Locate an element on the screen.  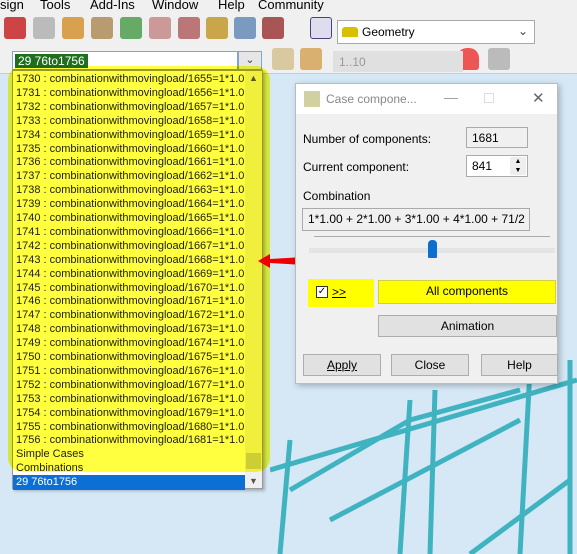
measure-icon is located at coordinates (160, 28).